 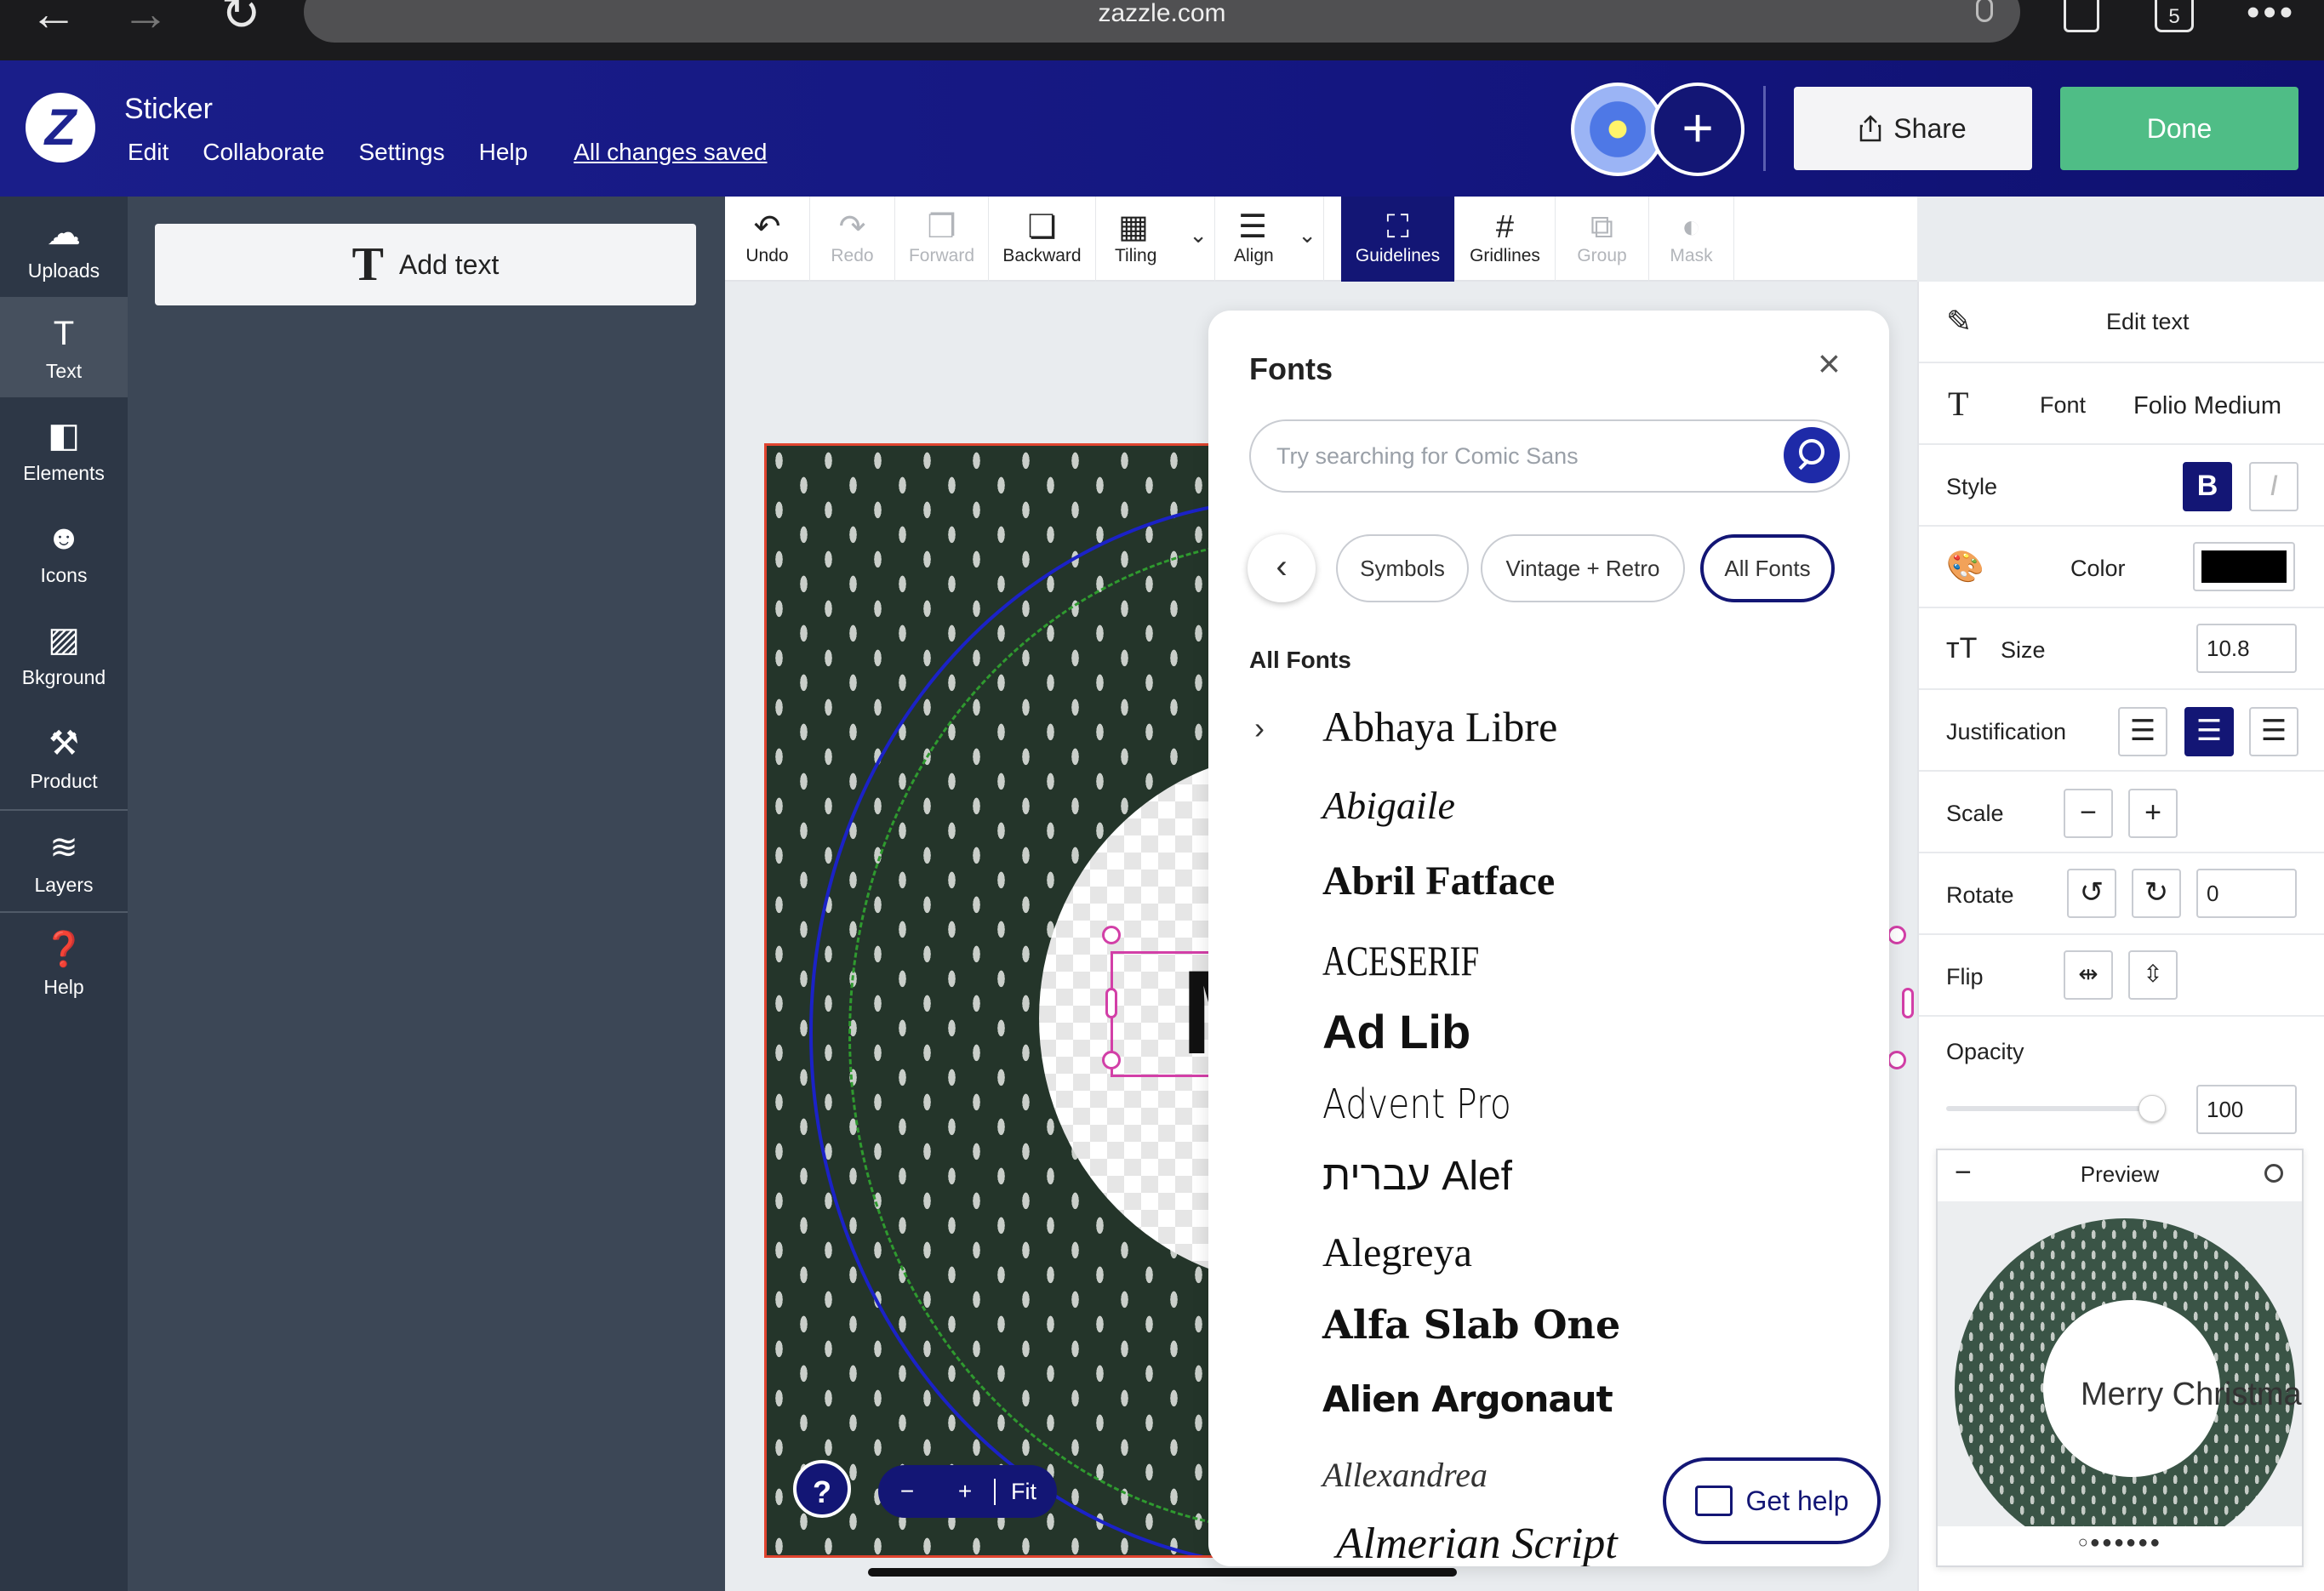 What do you see at coordinates (426, 264) in the screenshot?
I see `add-text-button: T Add text` at bounding box center [426, 264].